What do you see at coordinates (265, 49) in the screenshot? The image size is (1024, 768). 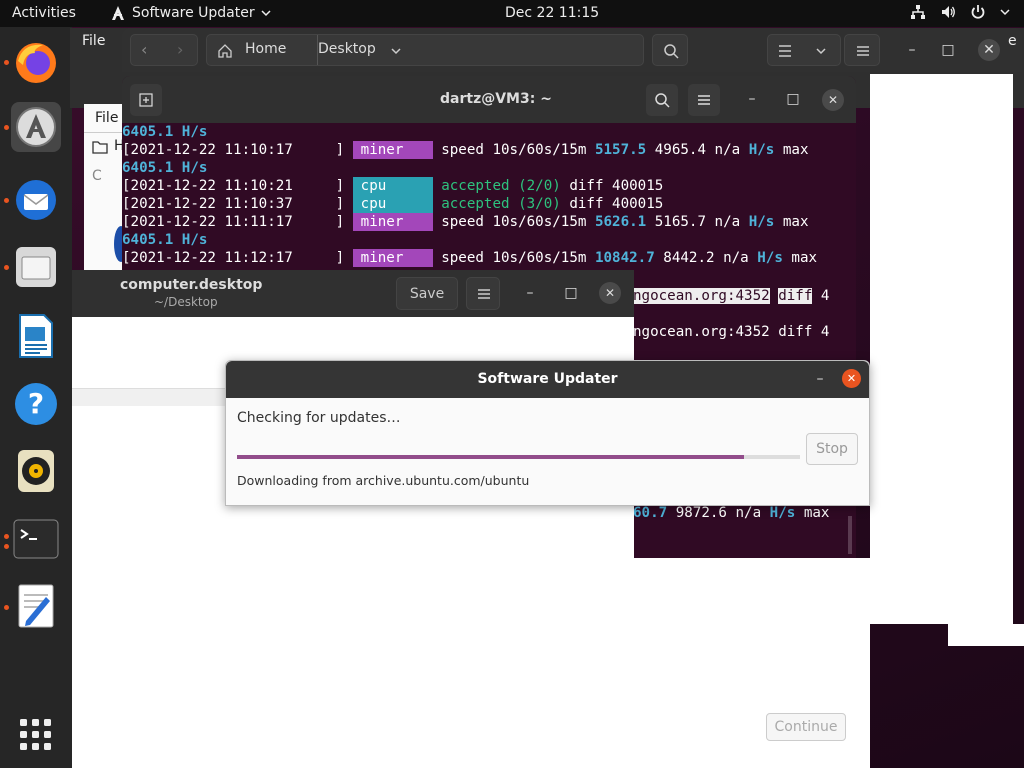 I see `path-home: Home` at bounding box center [265, 49].